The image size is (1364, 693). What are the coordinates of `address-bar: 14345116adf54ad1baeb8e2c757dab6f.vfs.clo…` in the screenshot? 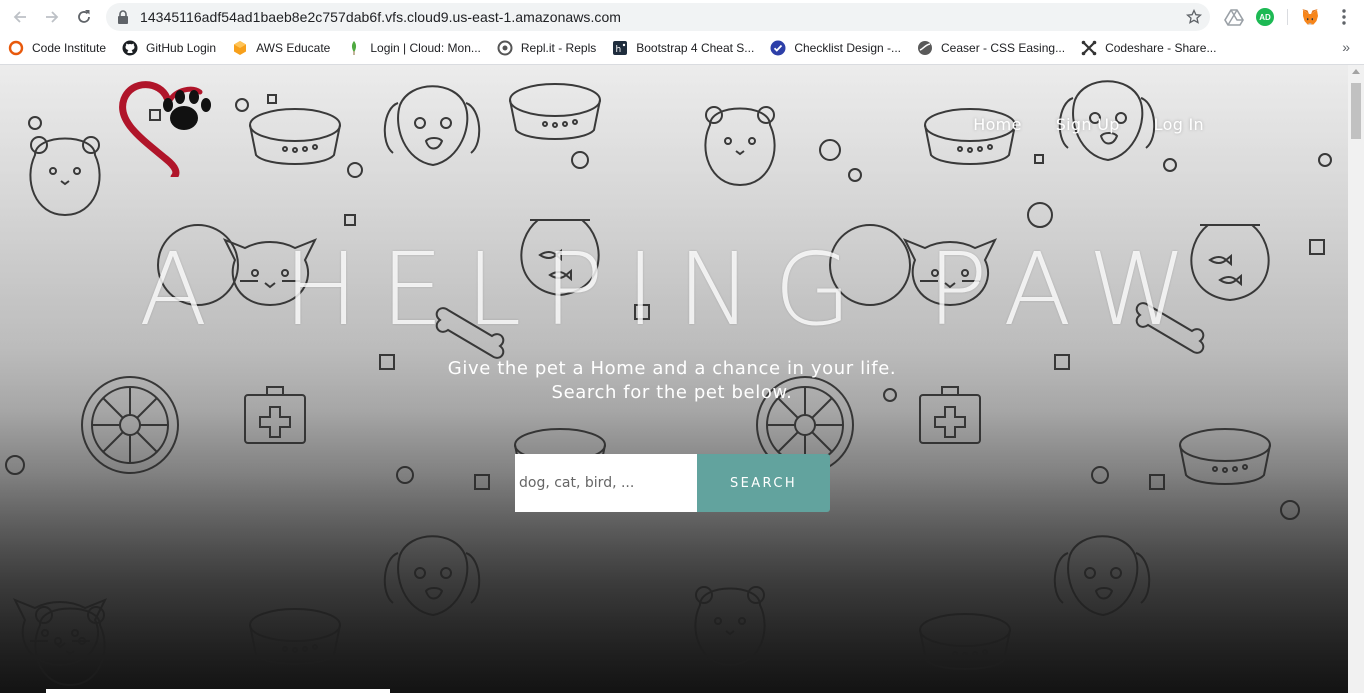 It's located at (658, 17).